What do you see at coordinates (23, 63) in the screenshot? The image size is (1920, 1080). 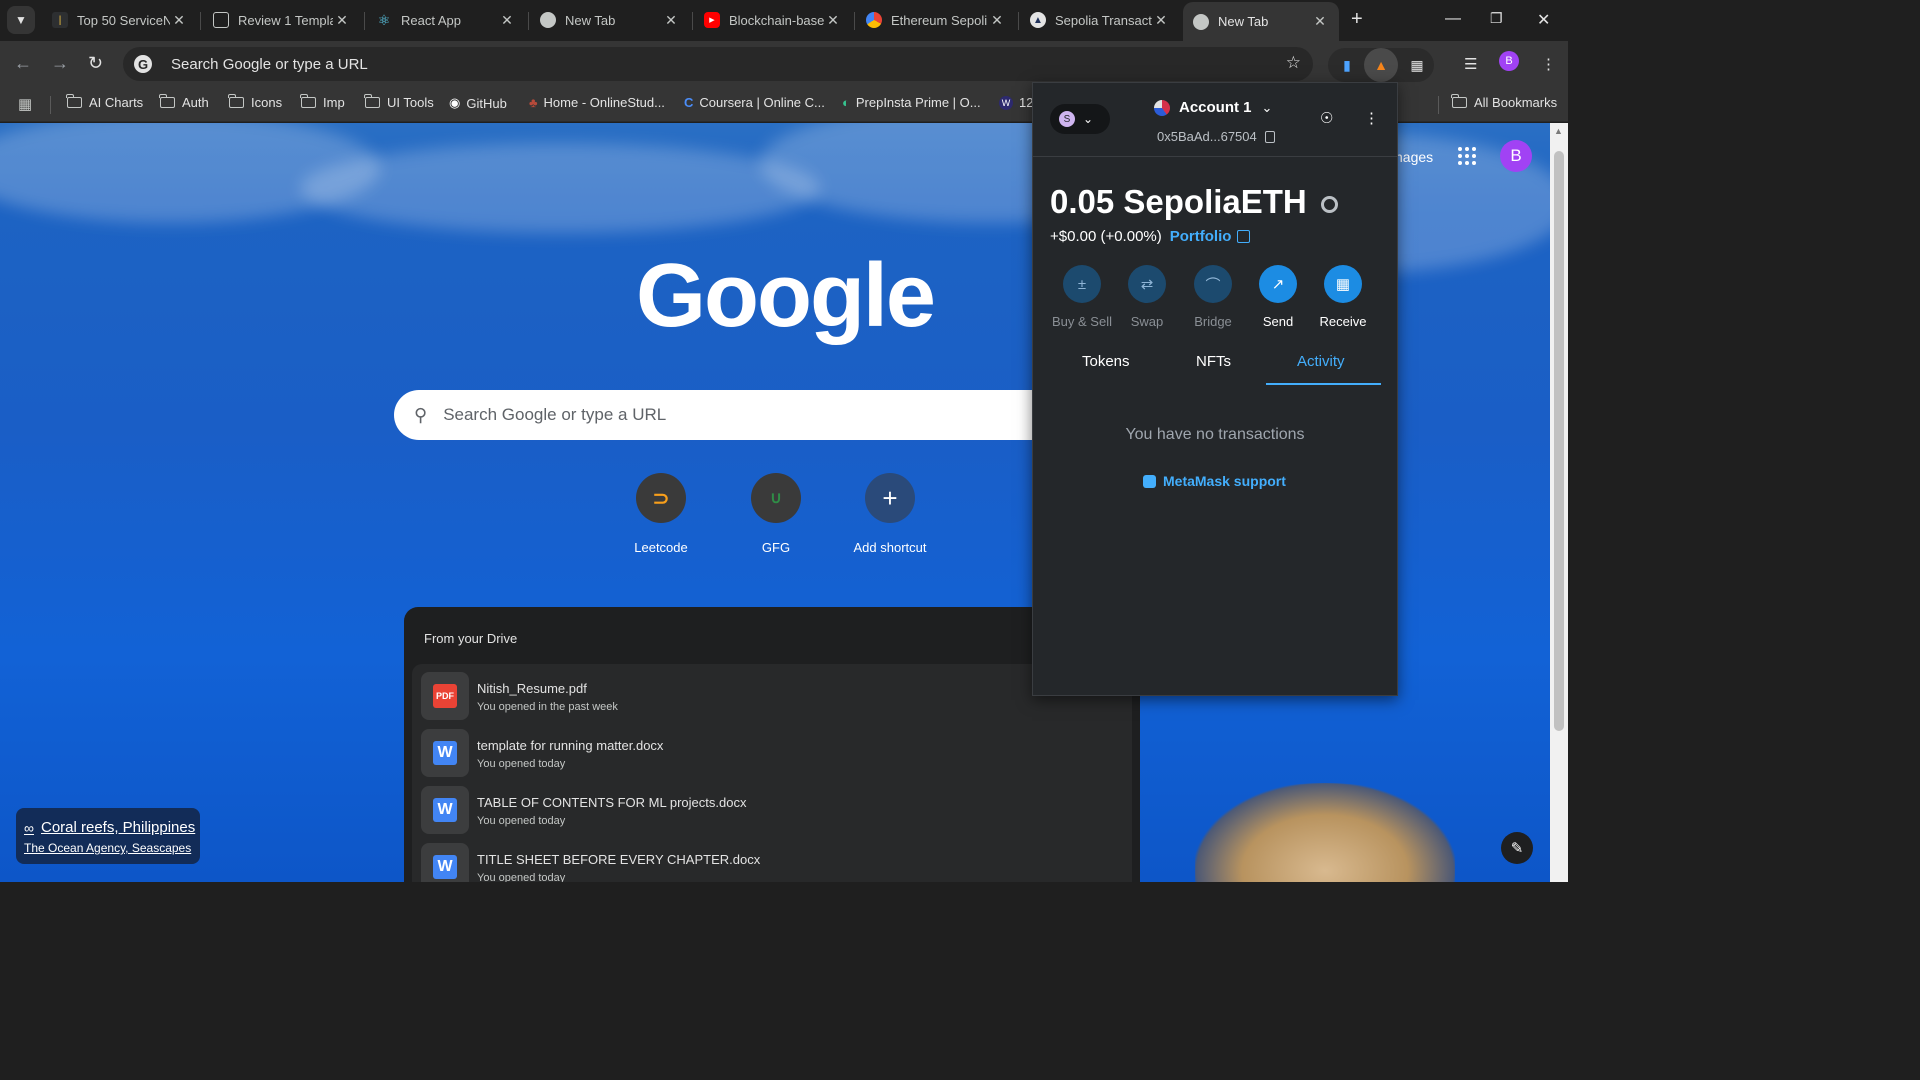 I see `back-arrow-icon: ←` at bounding box center [23, 63].